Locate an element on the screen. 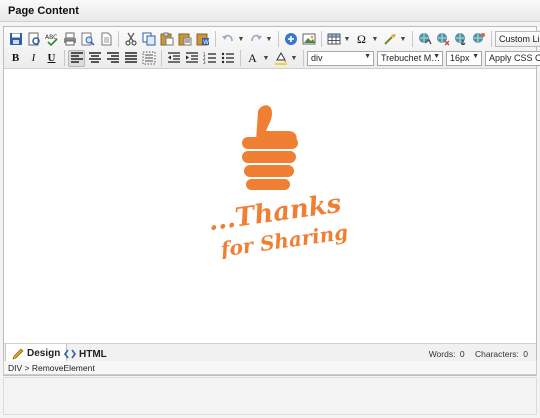 The width and height of the screenshot is (540, 418). unlink-icon is located at coordinates (442, 39).